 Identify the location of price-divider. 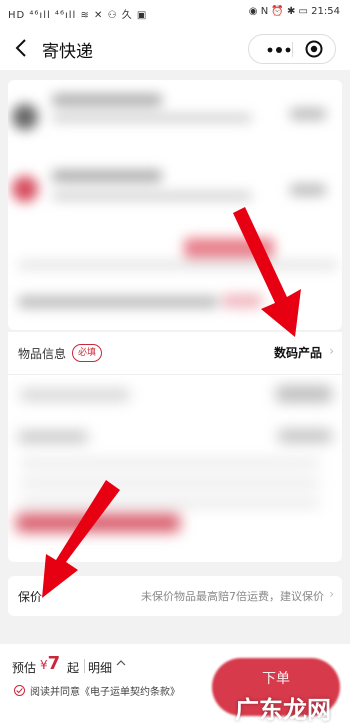
(84, 666).